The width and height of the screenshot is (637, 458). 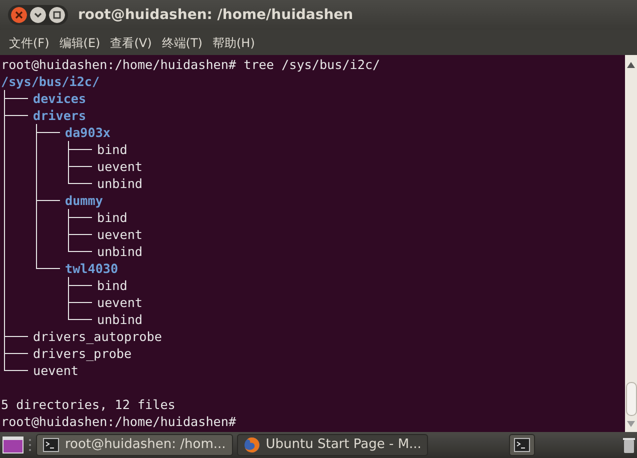 I want to click on directory-name: /sys/bus/i2c/, so click(x=50, y=81).